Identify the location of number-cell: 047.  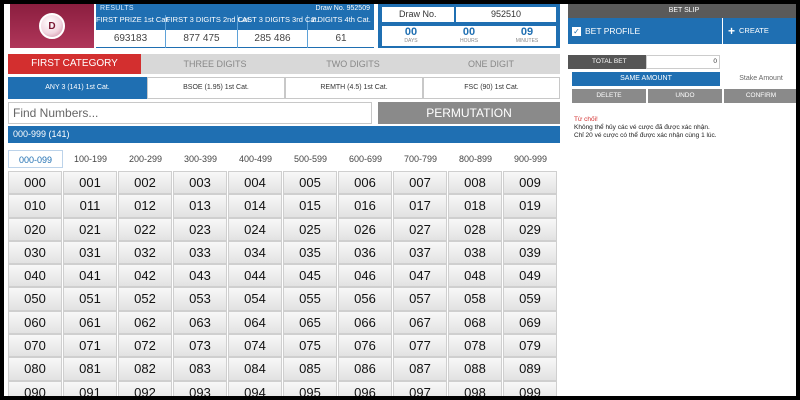
(420, 276).